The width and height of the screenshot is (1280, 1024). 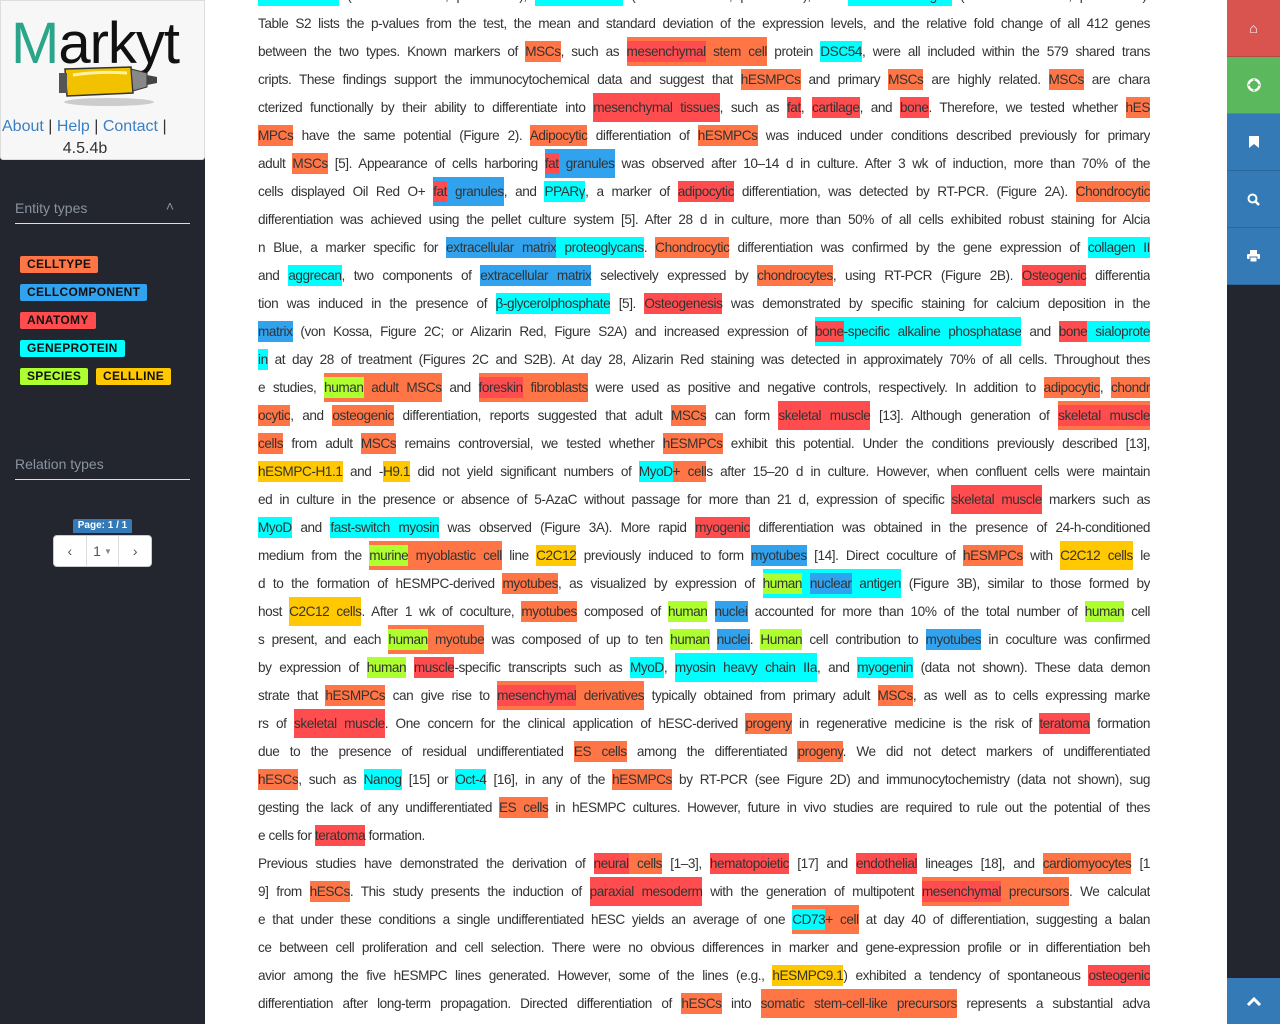 I want to click on geneprotein-annotation: myogenin, so click(x=885, y=667).